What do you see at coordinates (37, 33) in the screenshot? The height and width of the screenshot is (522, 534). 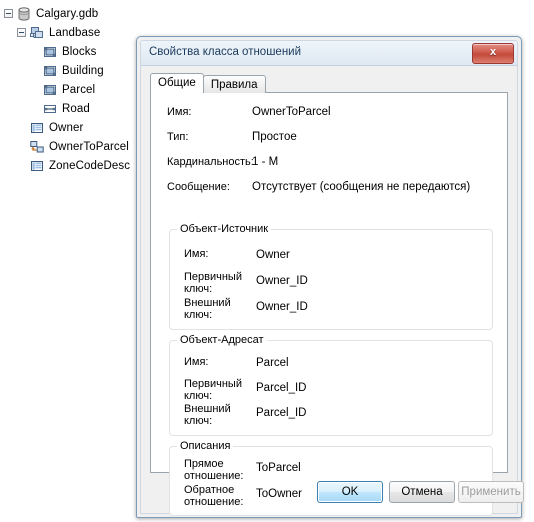 I see `feature-dataset-icon` at bounding box center [37, 33].